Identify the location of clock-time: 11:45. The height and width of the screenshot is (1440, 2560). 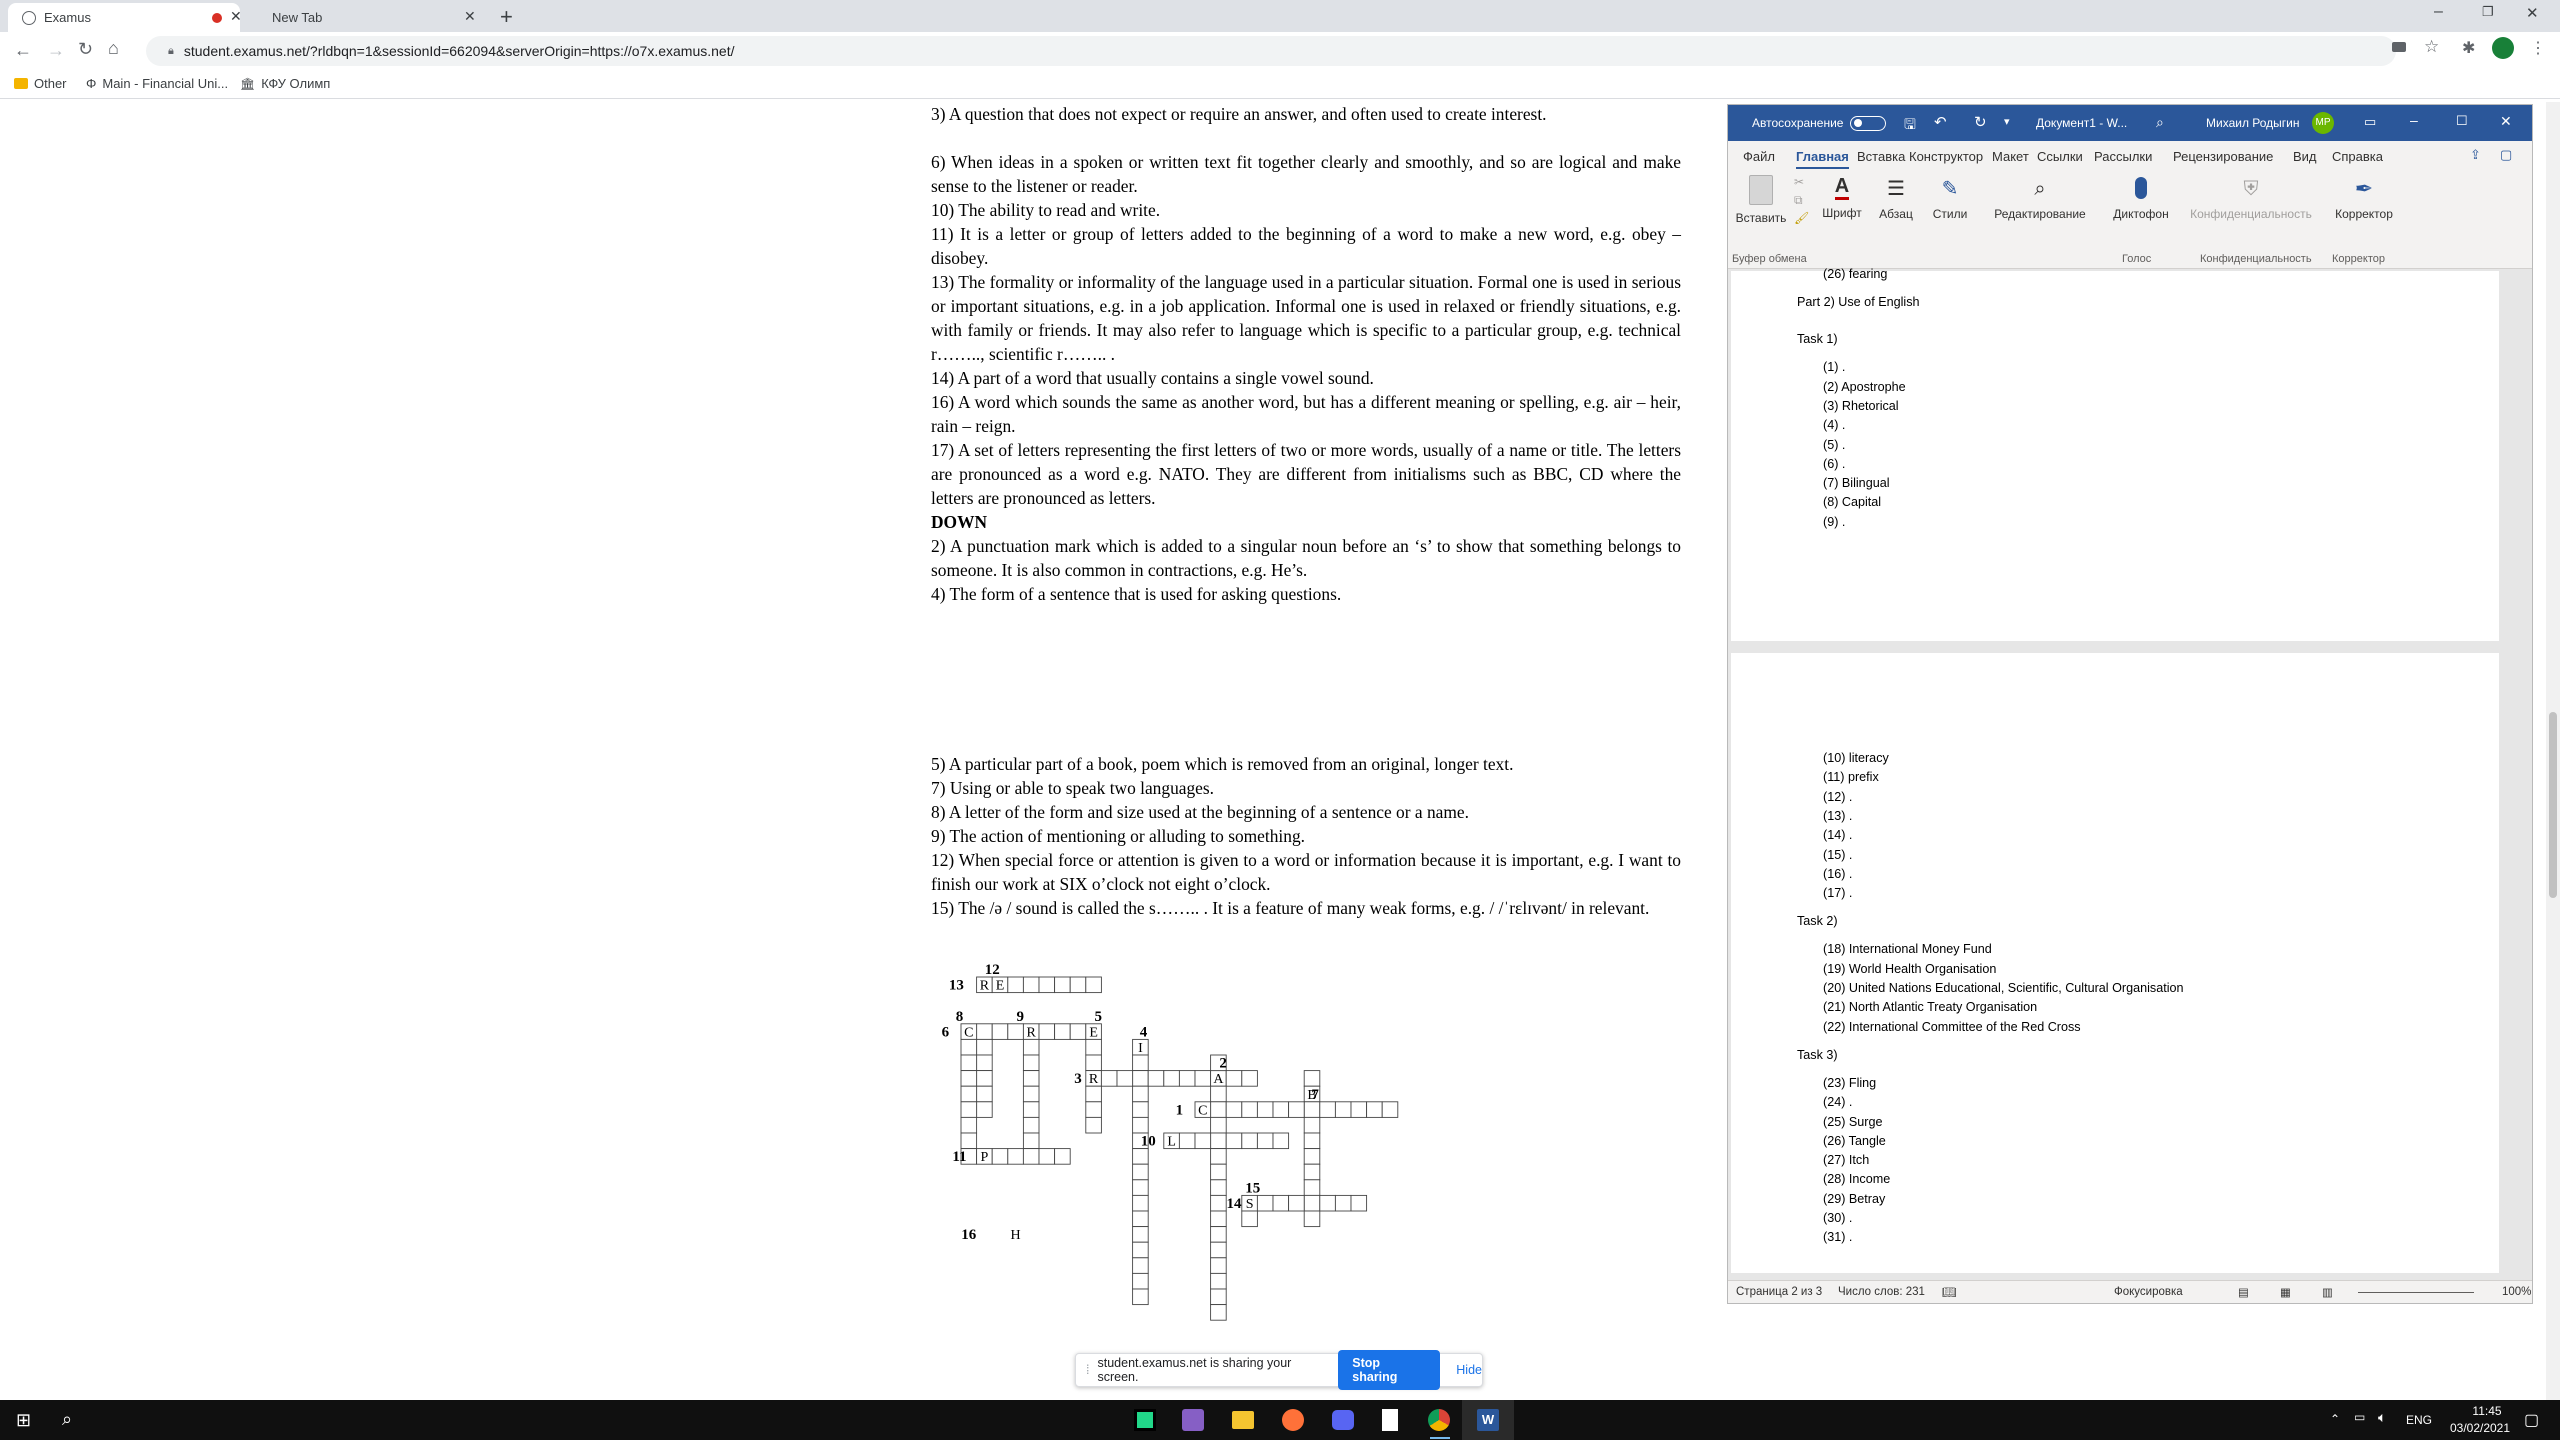
(2487, 1411).